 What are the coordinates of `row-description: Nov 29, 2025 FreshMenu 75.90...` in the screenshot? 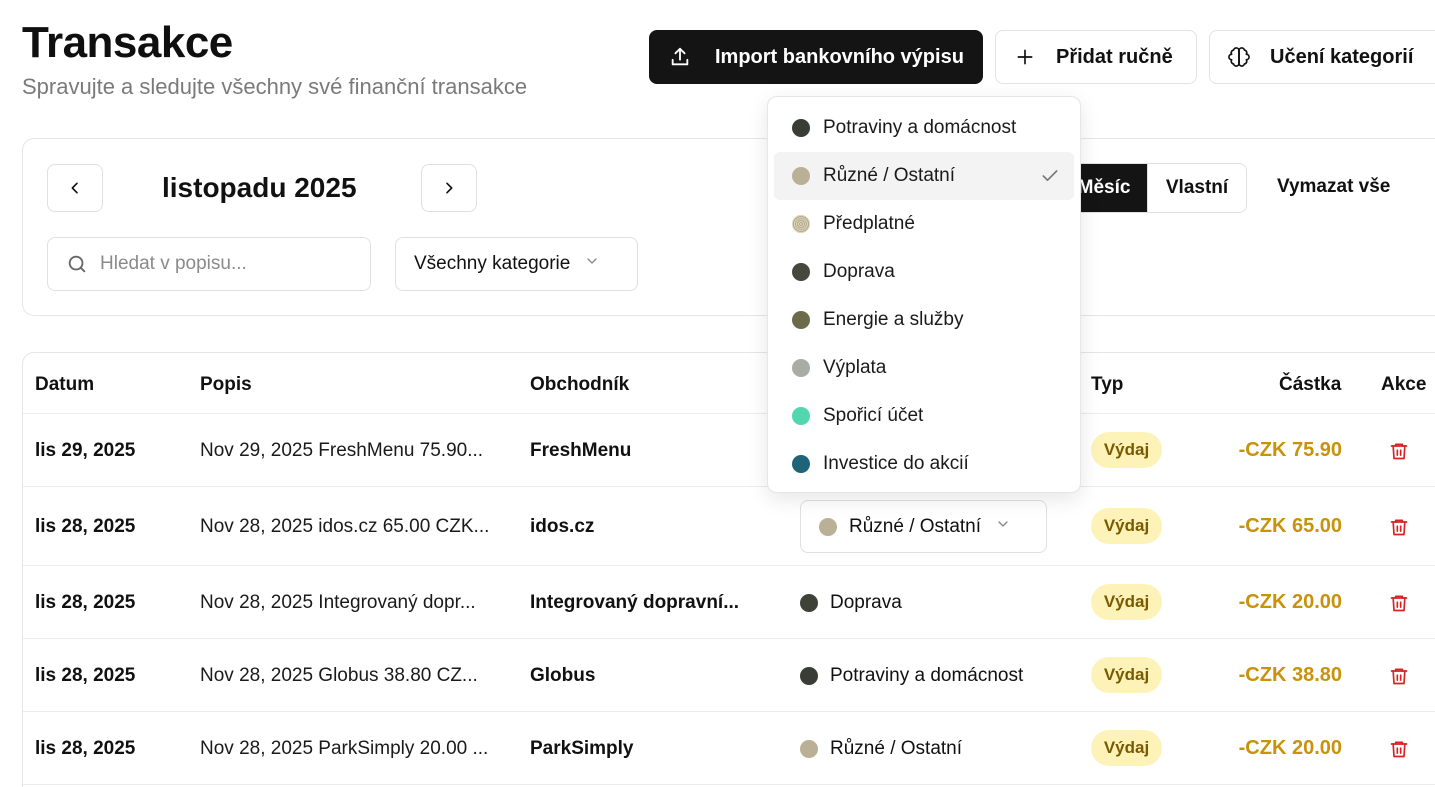 It's located at (342, 450).